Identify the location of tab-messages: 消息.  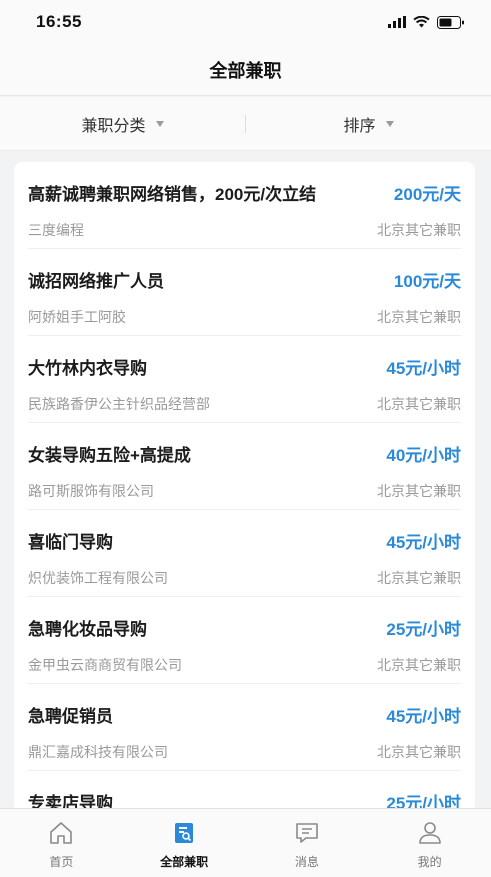
(307, 843).